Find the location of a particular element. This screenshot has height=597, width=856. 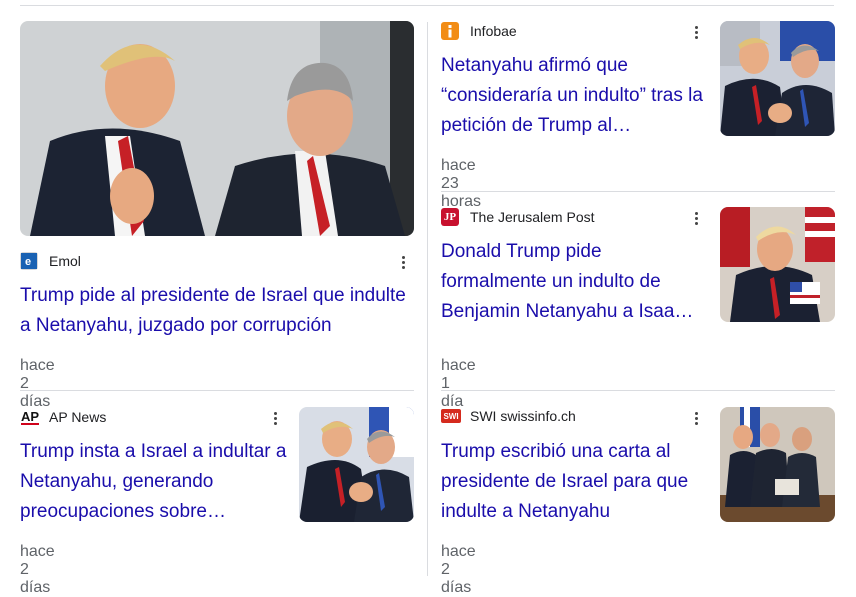

logo-text: SWI is located at coordinates (451, 416).